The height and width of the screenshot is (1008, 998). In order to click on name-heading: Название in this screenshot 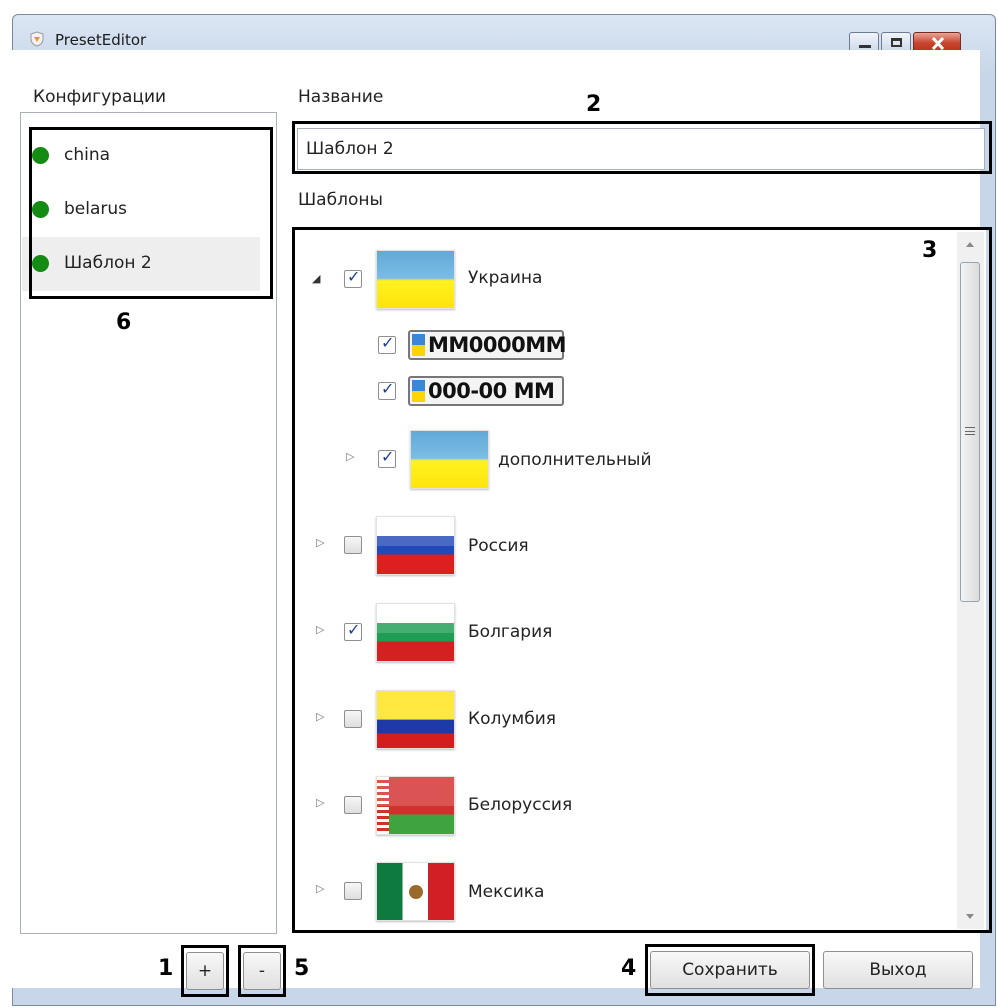, I will do `click(341, 97)`.